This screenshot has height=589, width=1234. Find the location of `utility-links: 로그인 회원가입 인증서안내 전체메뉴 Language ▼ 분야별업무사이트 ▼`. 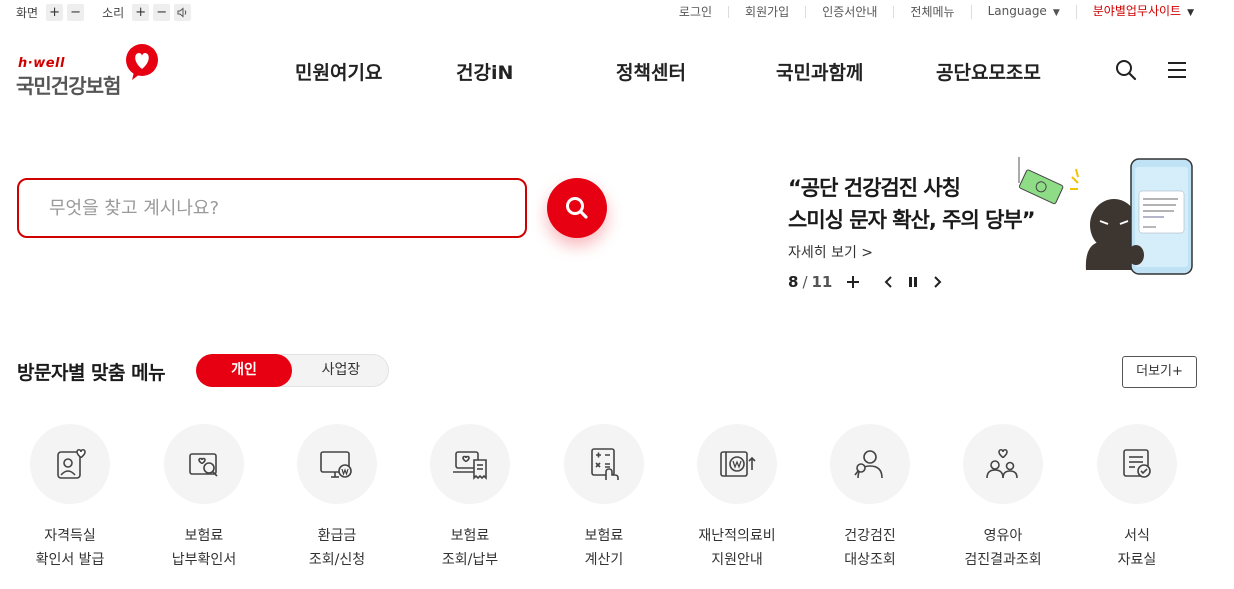

utility-links: 로그인 회원가입 인증서안내 전체메뉴 Language ▼ 분야별업무사이트 ▼ is located at coordinates (928, 12).